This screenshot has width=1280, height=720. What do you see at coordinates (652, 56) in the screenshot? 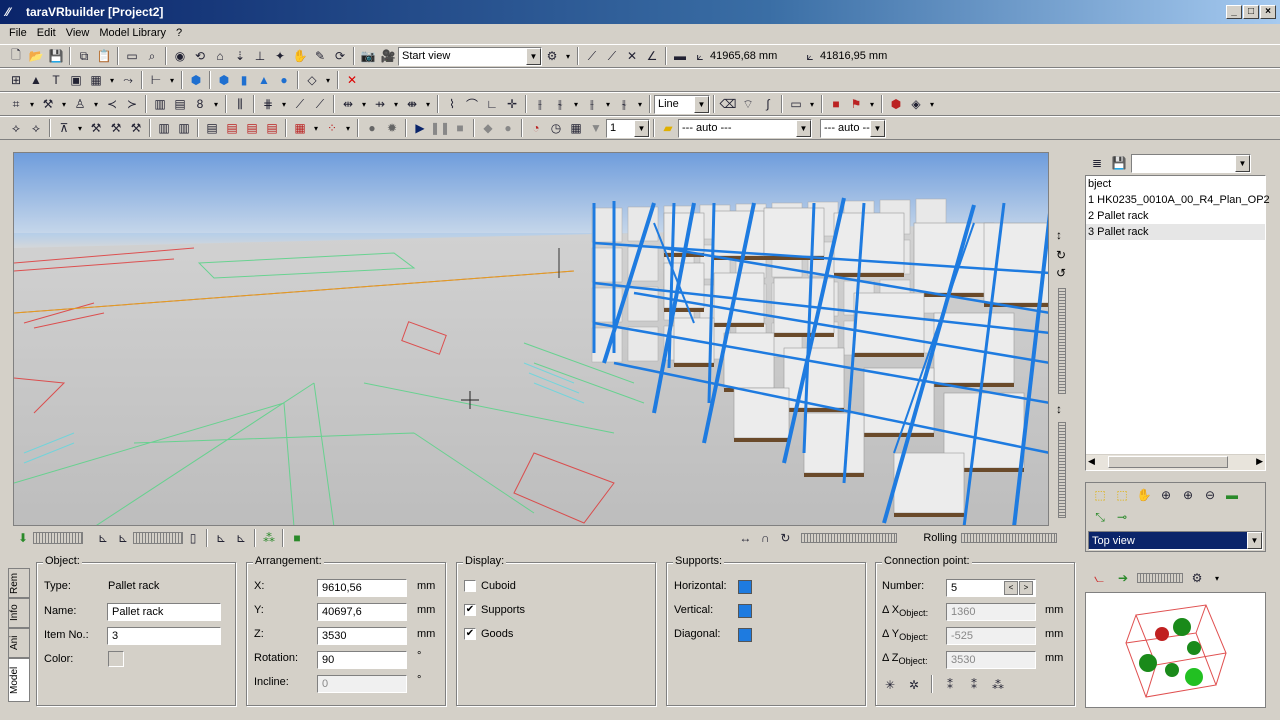
I see `angle-icon: ∠` at bounding box center [652, 56].